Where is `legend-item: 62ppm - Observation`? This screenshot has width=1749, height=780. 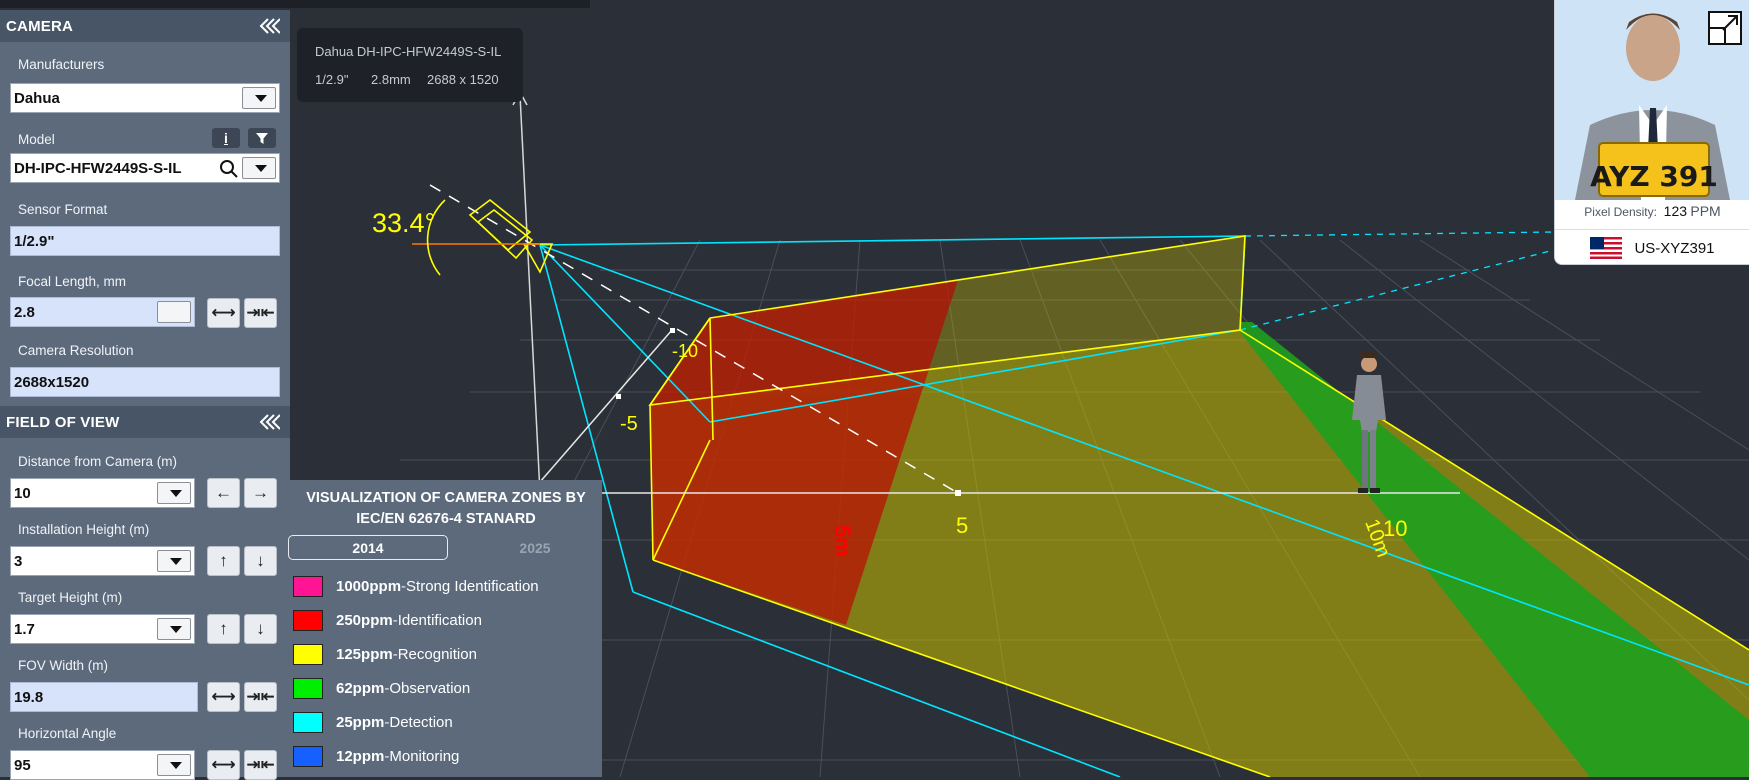 legend-item: 62ppm - Observation is located at coordinates (381, 688).